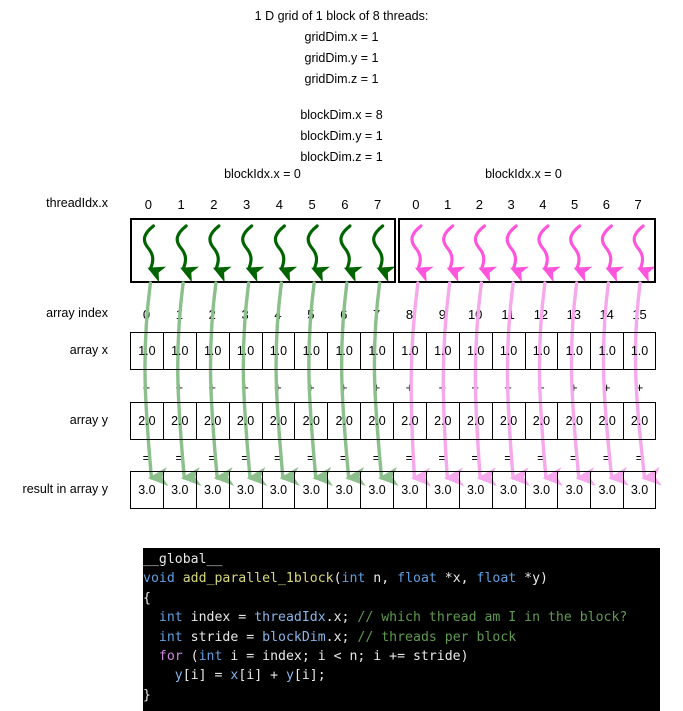 Image resolution: width=683 pixels, height=711 pixels. I want to click on array-y-cell-1: 2.0, so click(179, 421).